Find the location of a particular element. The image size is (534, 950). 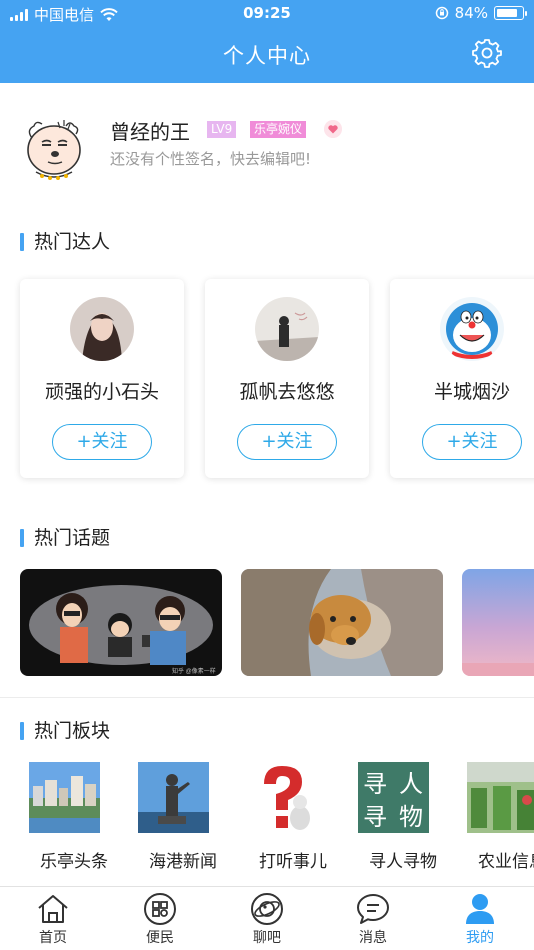

tab-bar: 首页 便民 聊吧 消息 我的 is located at coordinates (267, 918).